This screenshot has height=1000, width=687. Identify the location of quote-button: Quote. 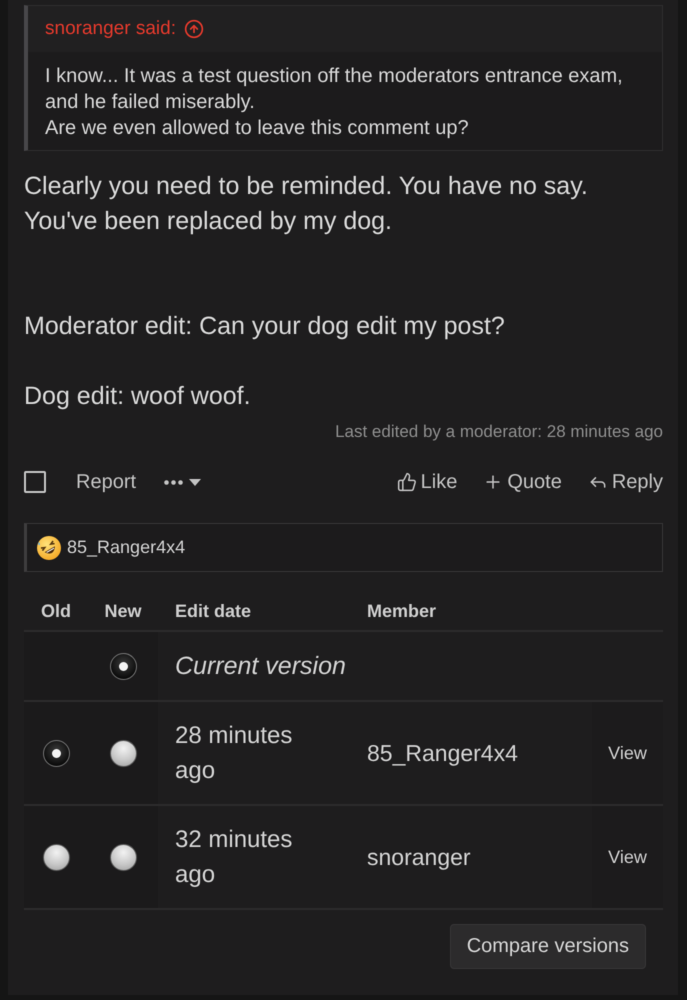
(522, 482).